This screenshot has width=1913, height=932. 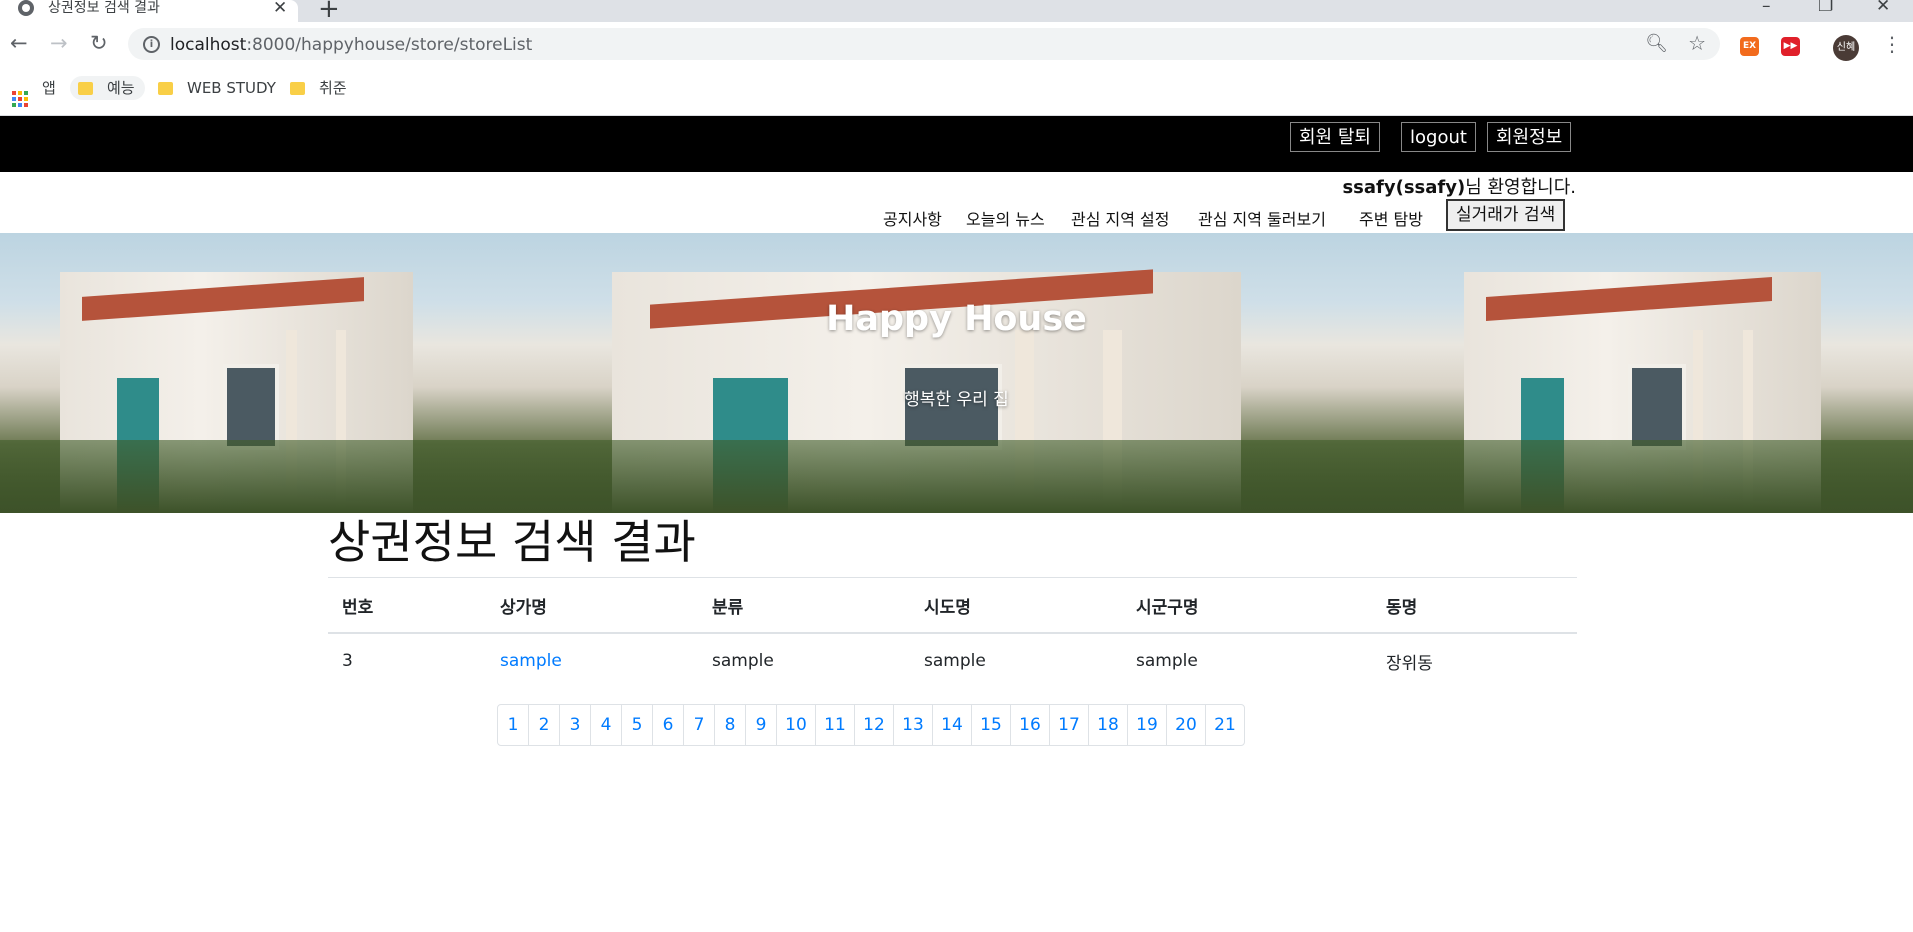 What do you see at coordinates (1068, 725) in the screenshot?
I see `page-link-17: 17` at bounding box center [1068, 725].